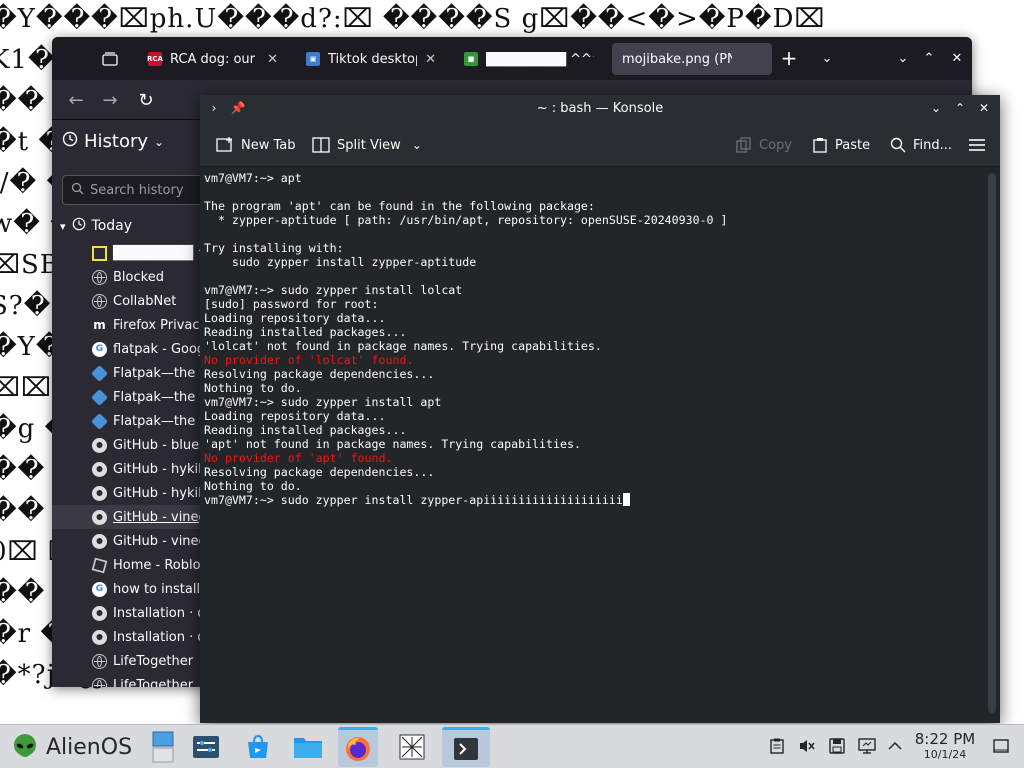 Image resolution: width=1024 pixels, height=768 pixels. I want to click on terminal-error-line: No provider of 'lolcat' found., so click(309, 360).